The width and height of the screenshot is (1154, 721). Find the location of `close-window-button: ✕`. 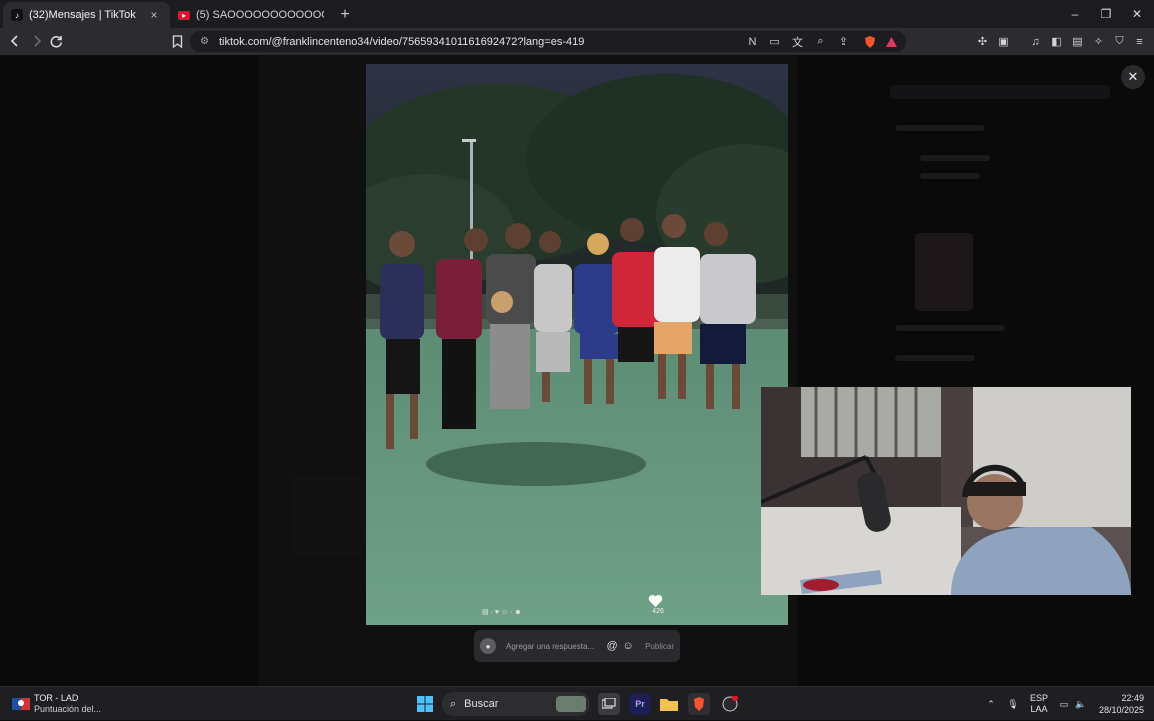

close-window-button: ✕ is located at coordinates (1137, 14).